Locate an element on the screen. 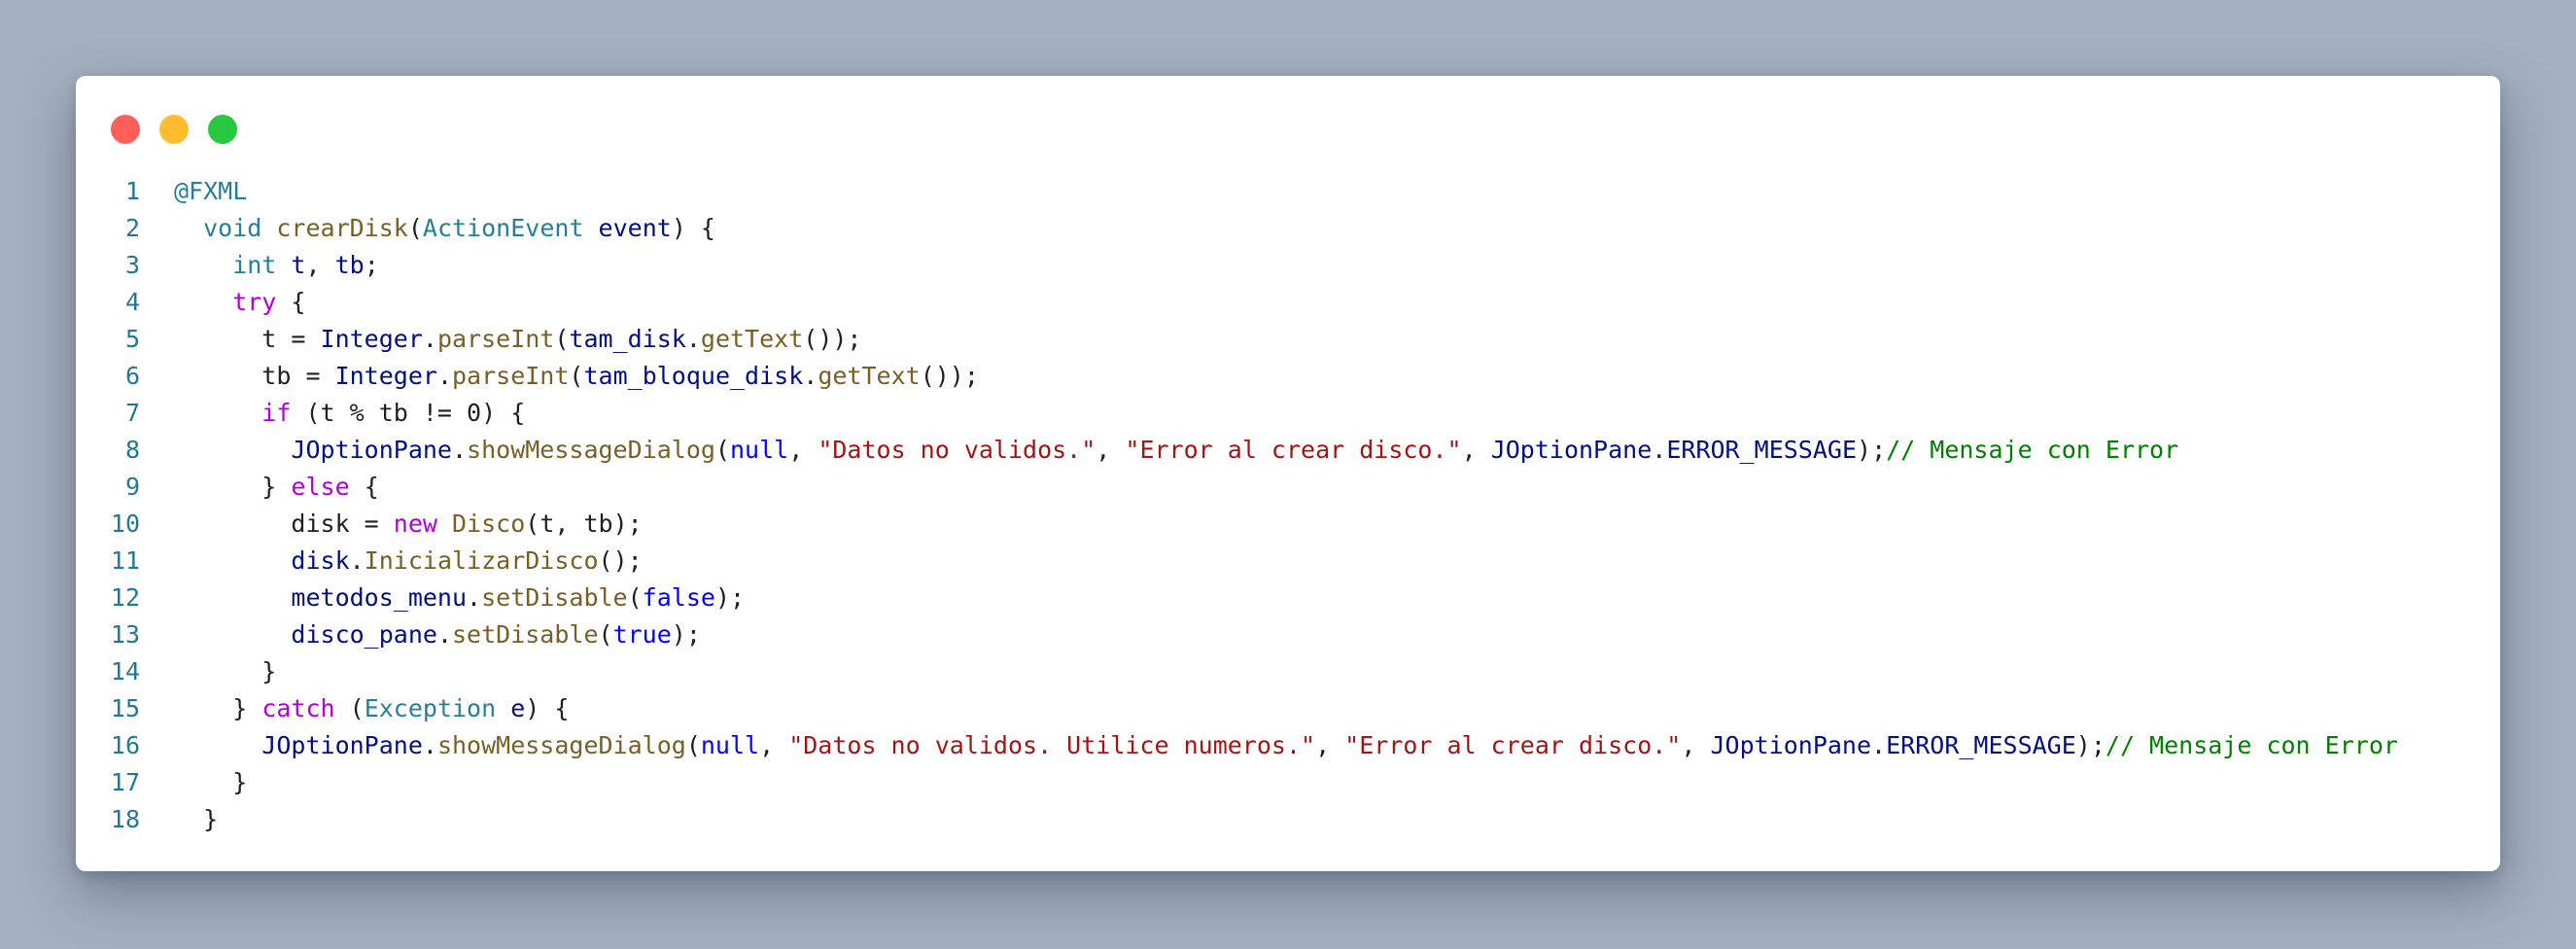 The width and height of the screenshot is (2576, 949). code-token: showMessageDialog is located at coordinates (561, 745).